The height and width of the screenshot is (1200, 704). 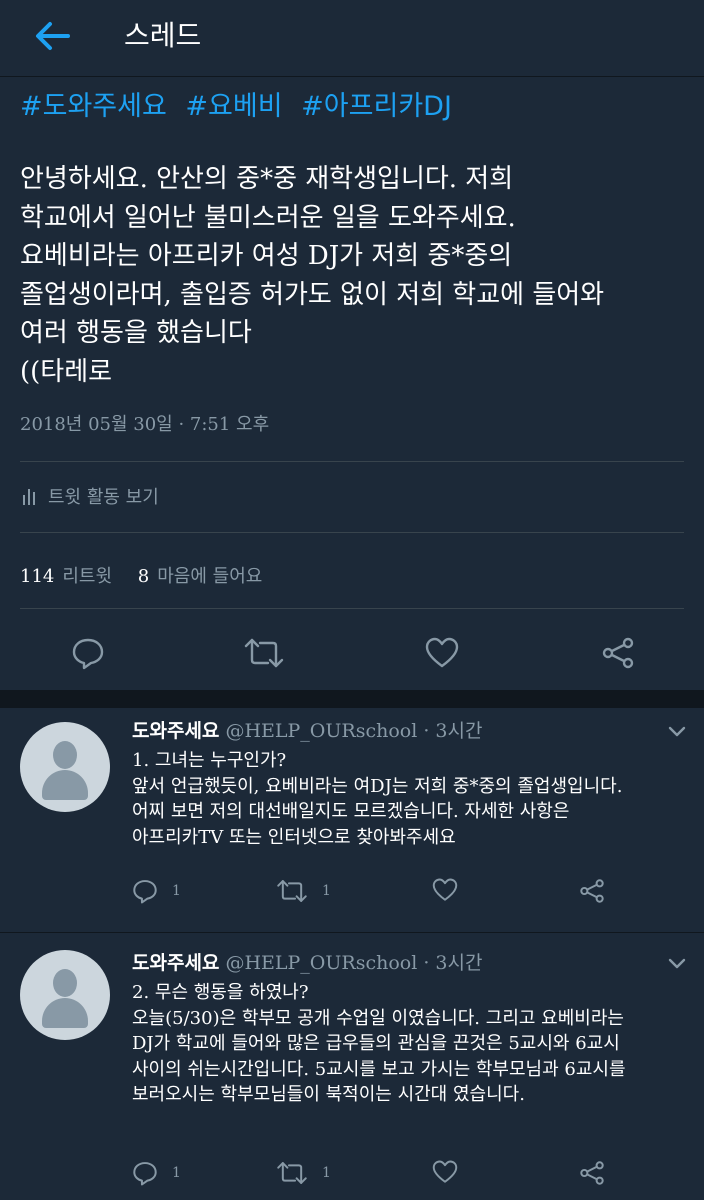 I want to click on arrow-left-icon, so click(x=53, y=36).